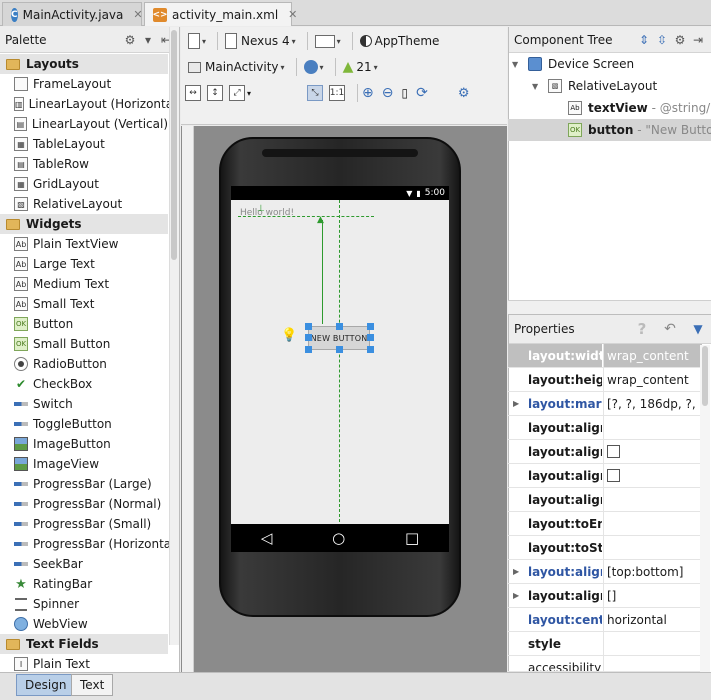  I want to click on palette-item-tablelayout: ▦ TableLayout, so click(84, 144).